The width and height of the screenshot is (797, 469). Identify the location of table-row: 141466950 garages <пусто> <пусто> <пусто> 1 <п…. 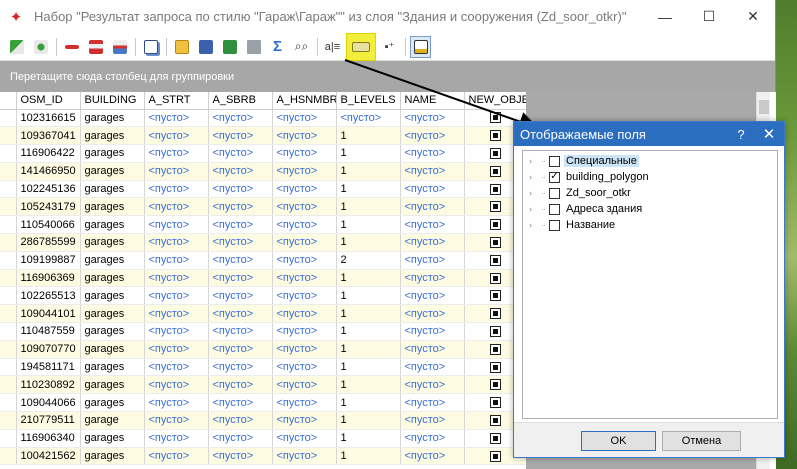
(263, 171).